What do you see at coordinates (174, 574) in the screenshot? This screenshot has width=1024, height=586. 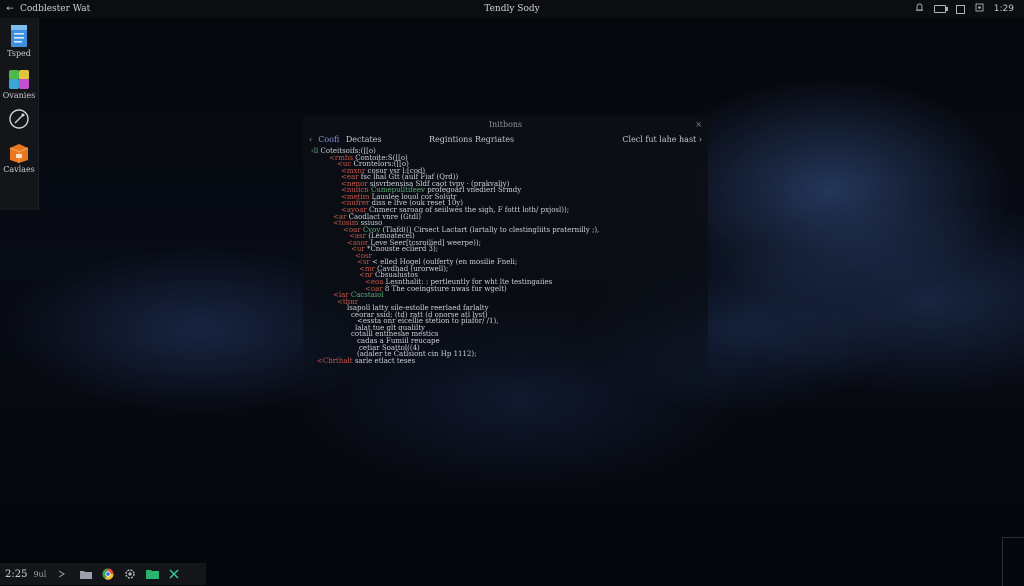 I see `close-x-icon` at bounding box center [174, 574].